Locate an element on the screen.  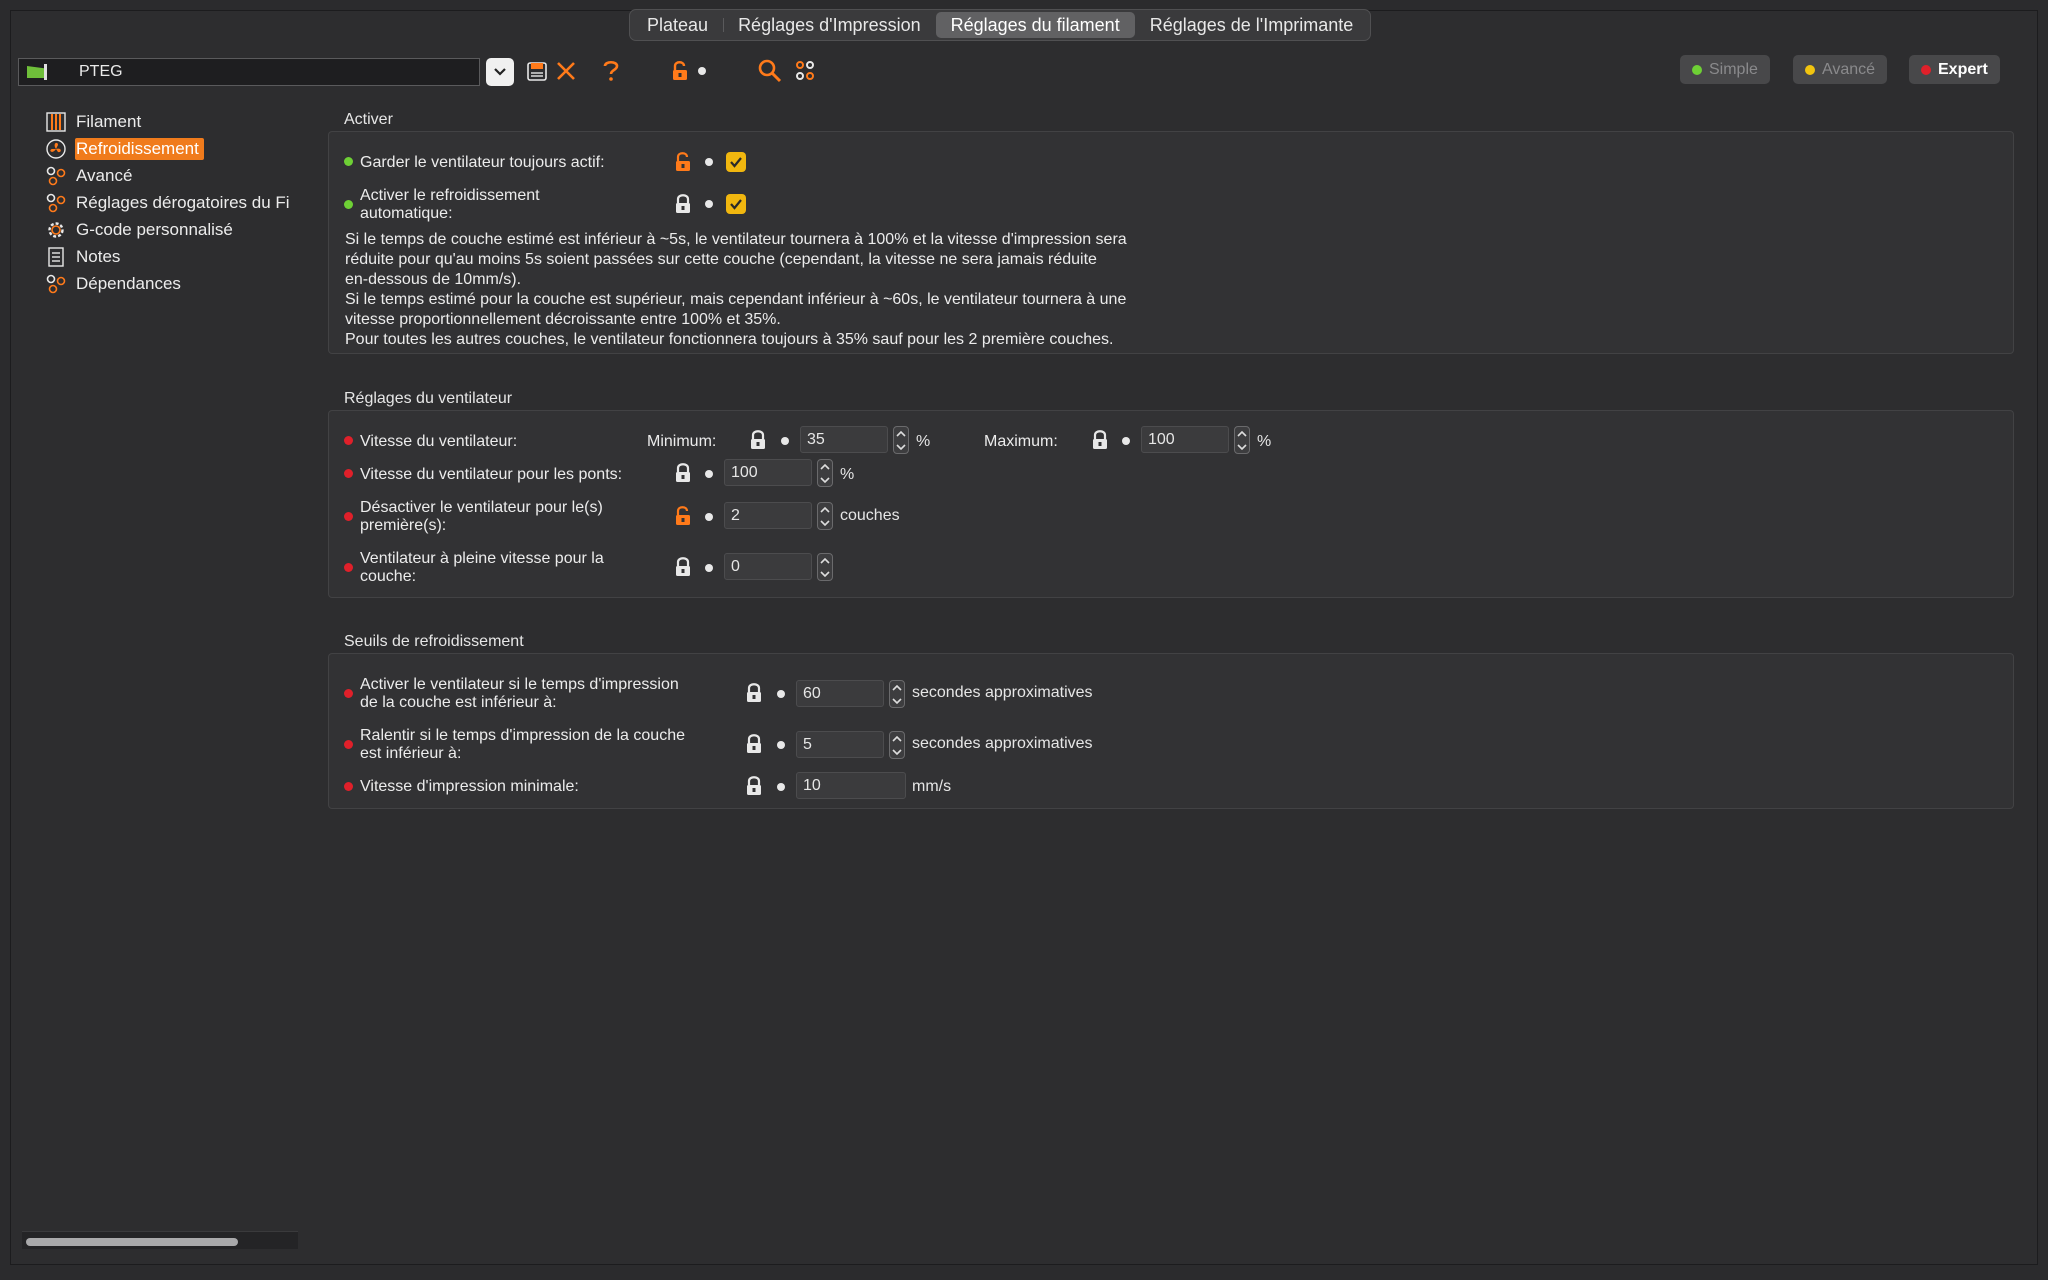
sidebar-item-overrides: Réglages dérogatoires du Fi is located at coordinates (172, 202).